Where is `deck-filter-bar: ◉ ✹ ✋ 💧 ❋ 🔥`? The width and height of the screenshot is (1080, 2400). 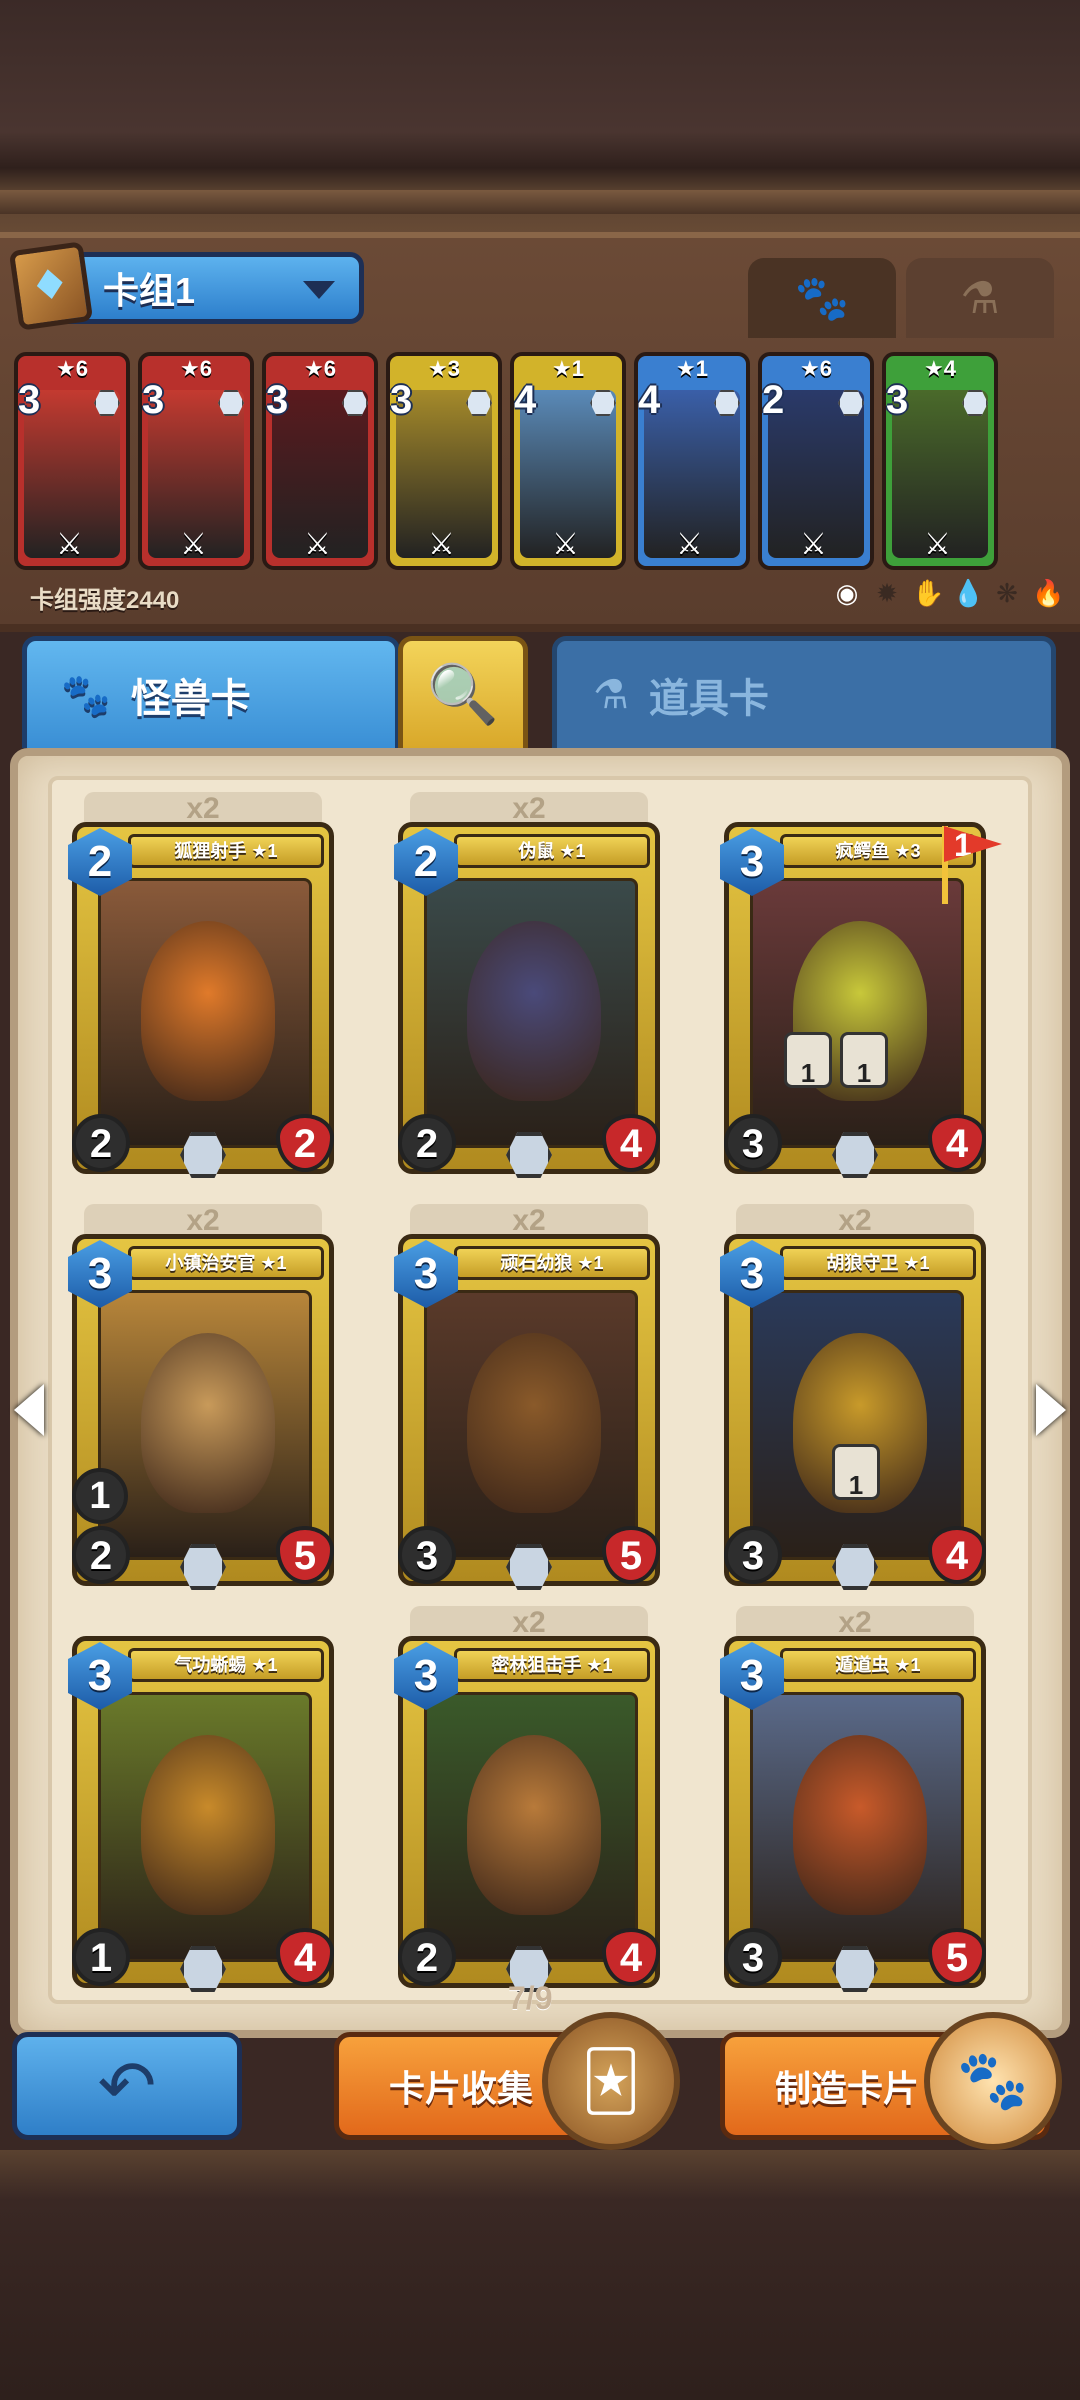 deck-filter-bar: ◉ ✹ ✋ 💧 ❋ 🔥 is located at coordinates (948, 593).